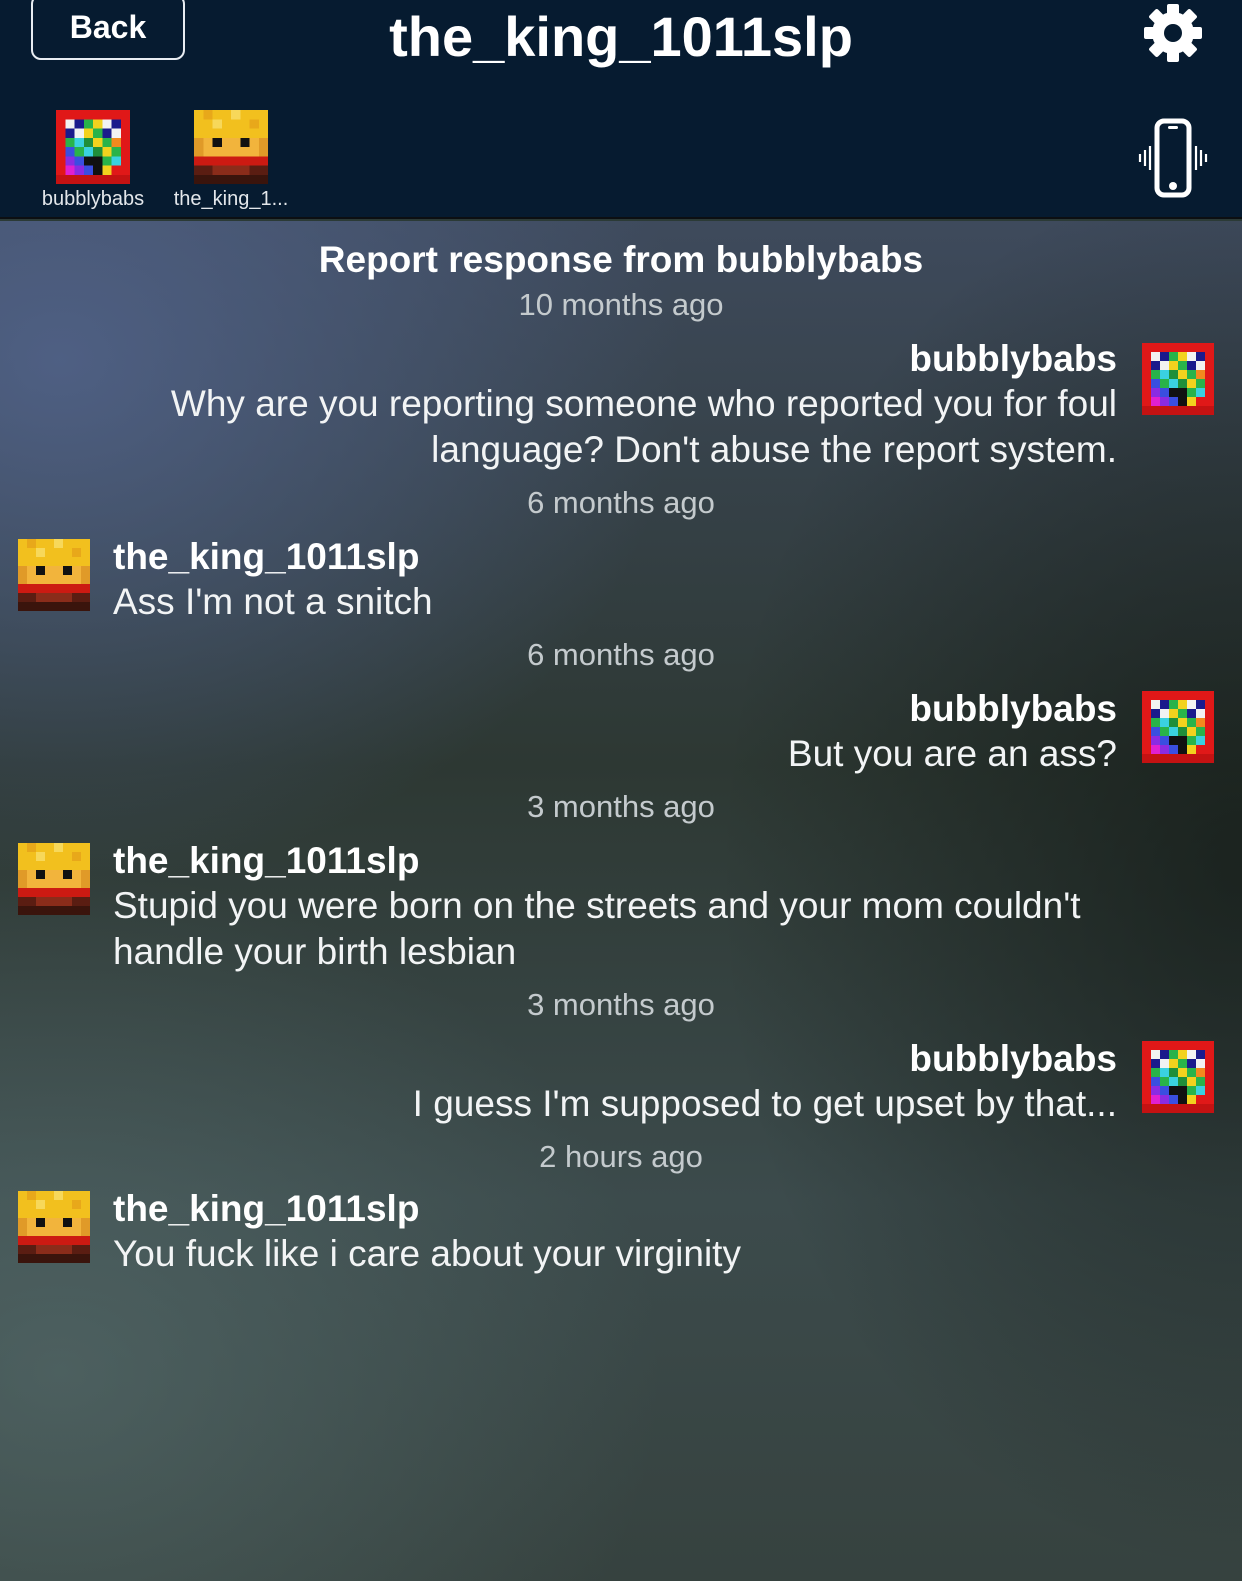 This screenshot has height=1581, width=1242. Describe the element at coordinates (1173, 158) in the screenshot. I see `vibrating-phone-icon` at that location.